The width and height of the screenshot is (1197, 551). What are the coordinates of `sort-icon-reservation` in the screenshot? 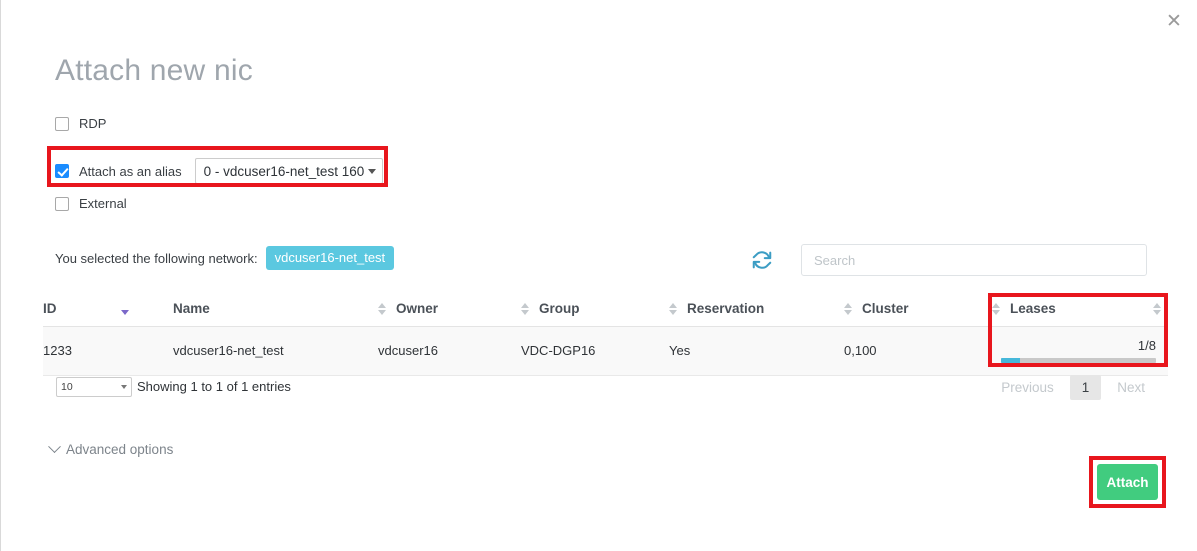 It's located at (673, 309).